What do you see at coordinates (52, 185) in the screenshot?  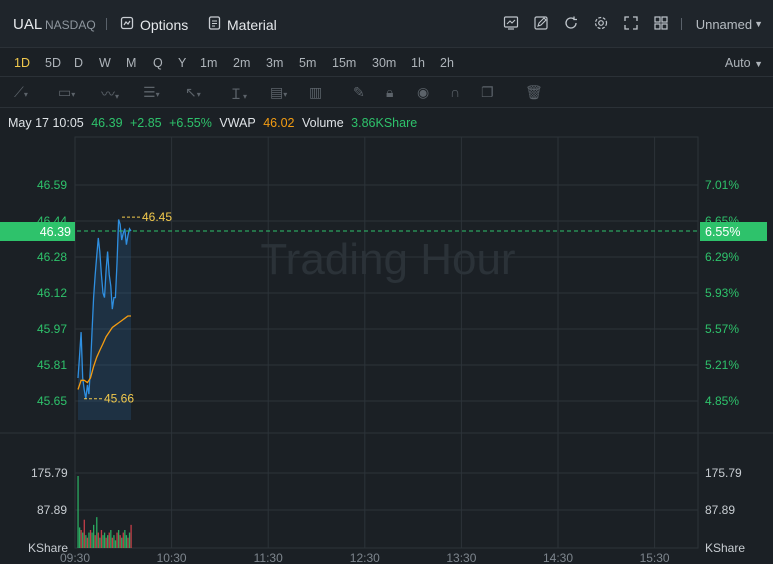 I see `y-tick-label-left: 46.59` at bounding box center [52, 185].